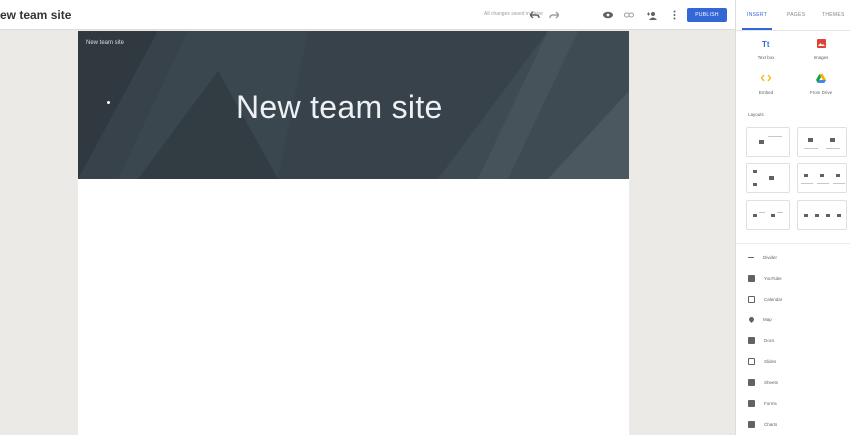  What do you see at coordinates (751, 361) in the screenshot?
I see `slides-icon` at bounding box center [751, 361].